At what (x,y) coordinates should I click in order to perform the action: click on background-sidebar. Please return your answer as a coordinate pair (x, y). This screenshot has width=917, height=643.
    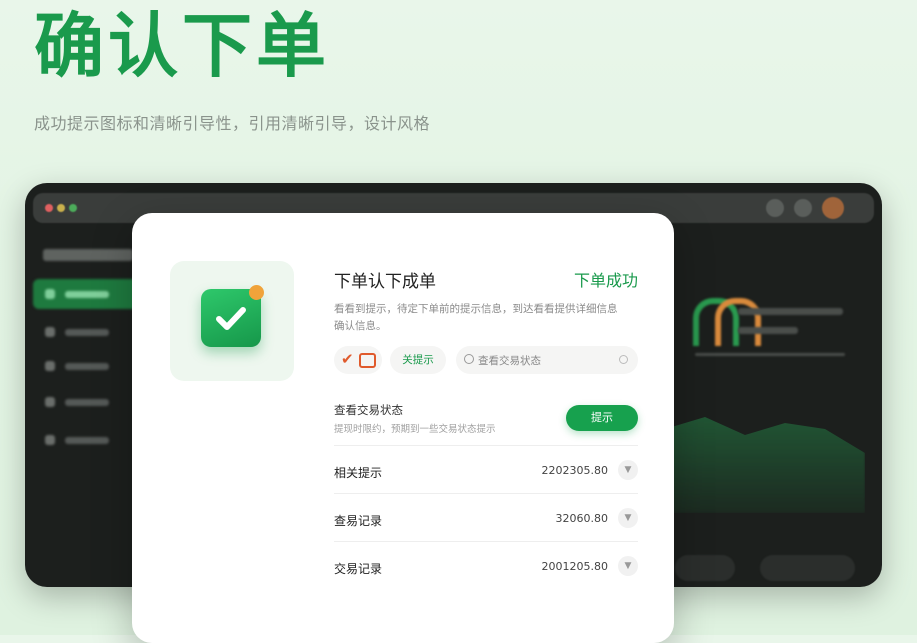
    Looking at the image, I should click on (90, 406).